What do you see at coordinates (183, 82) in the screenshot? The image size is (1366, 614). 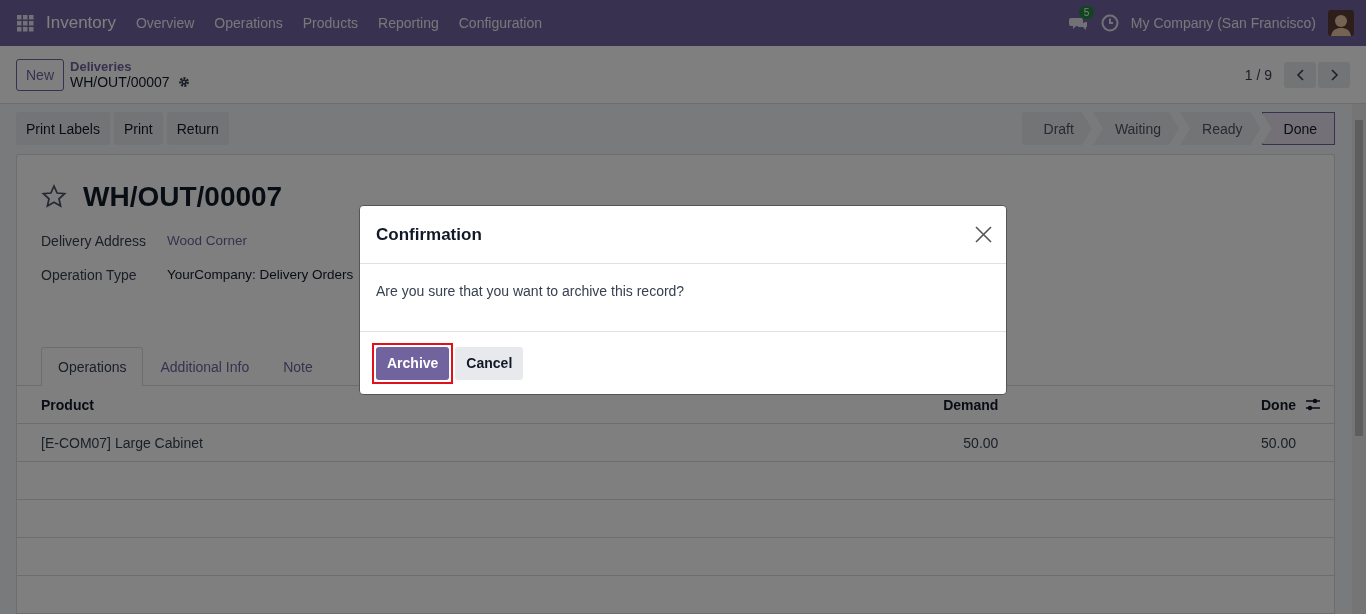 I see `settings-icon` at bounding box center [183, 82].